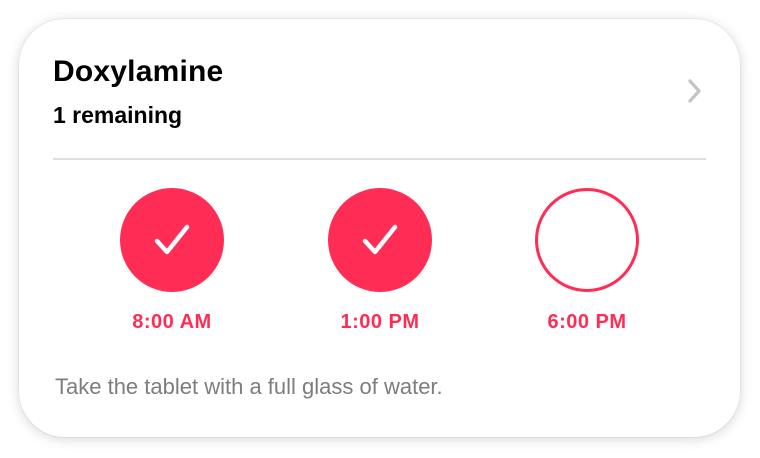 This screenshot has height=458, width=760. Describe the element at coordinates (694, 91) in the screenshot. I see `chevron-right-icon` at that location.